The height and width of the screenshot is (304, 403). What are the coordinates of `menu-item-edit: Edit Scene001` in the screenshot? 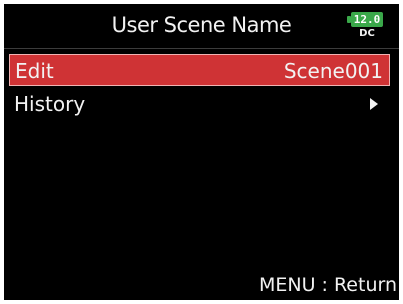 It's located at (199, 70).